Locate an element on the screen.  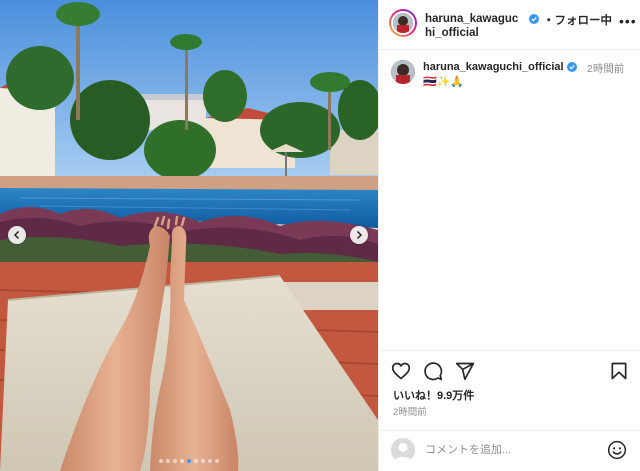
post-header: haruna_kawaguchi_official ・フォロー中 ••• is located at coordinates (509, 25).